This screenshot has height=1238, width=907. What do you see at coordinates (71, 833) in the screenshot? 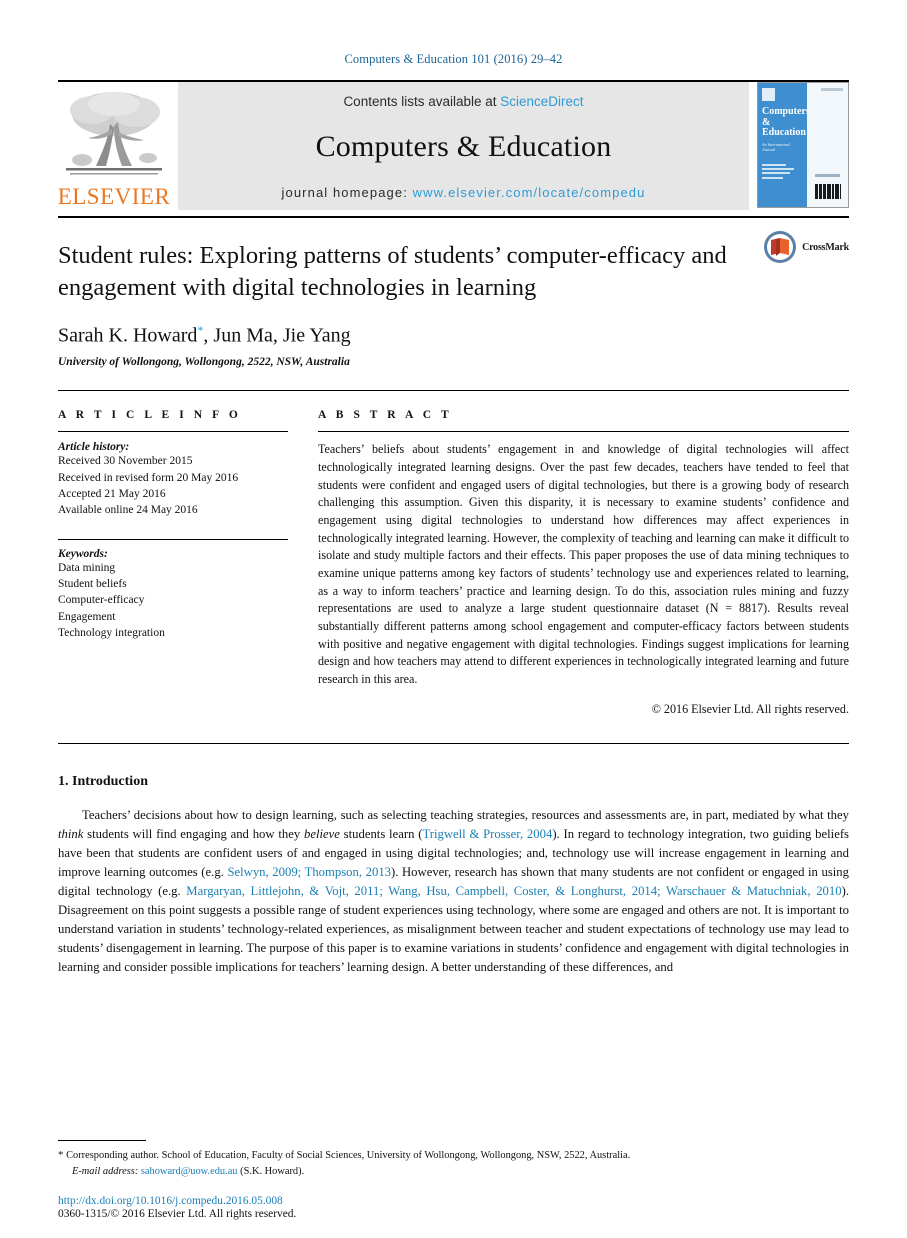
I see `intro-em-think: think` at bounding box center [71, 833].